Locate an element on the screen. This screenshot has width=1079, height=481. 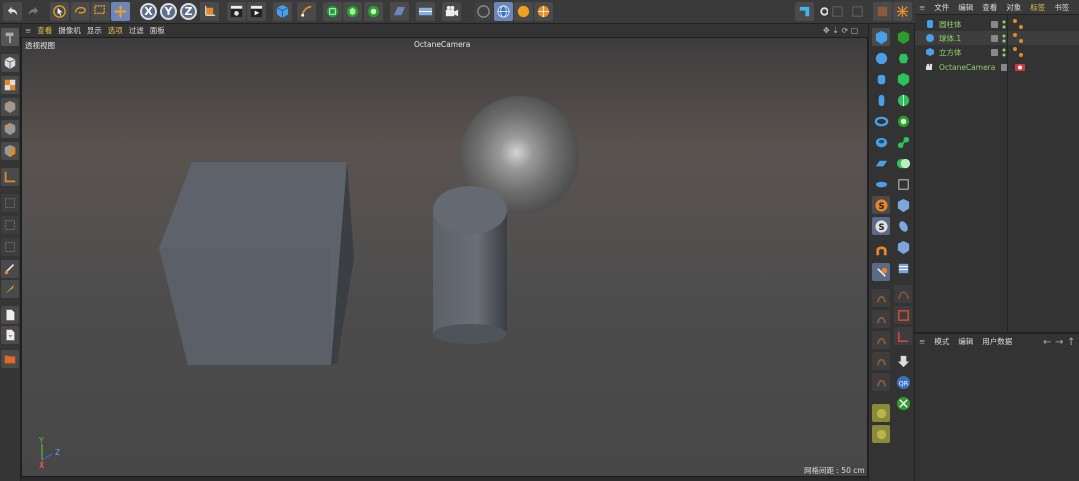
attribute-menu-userdata: 用户数据 is located at coordinates (997, 341).